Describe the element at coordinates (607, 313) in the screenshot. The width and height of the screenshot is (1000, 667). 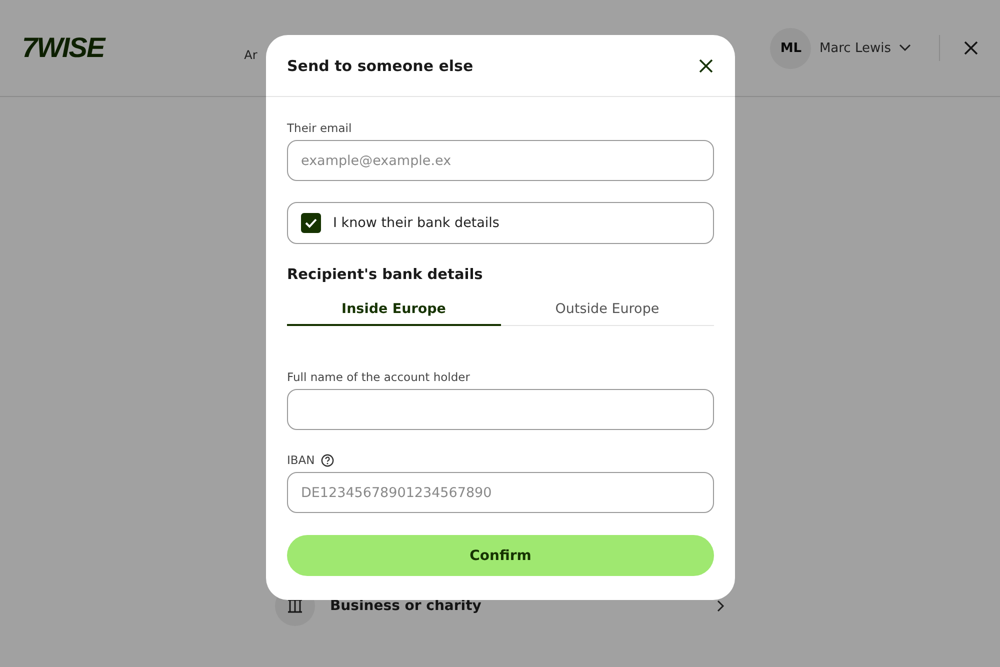
I see `tab: Outside Europe` at that location.